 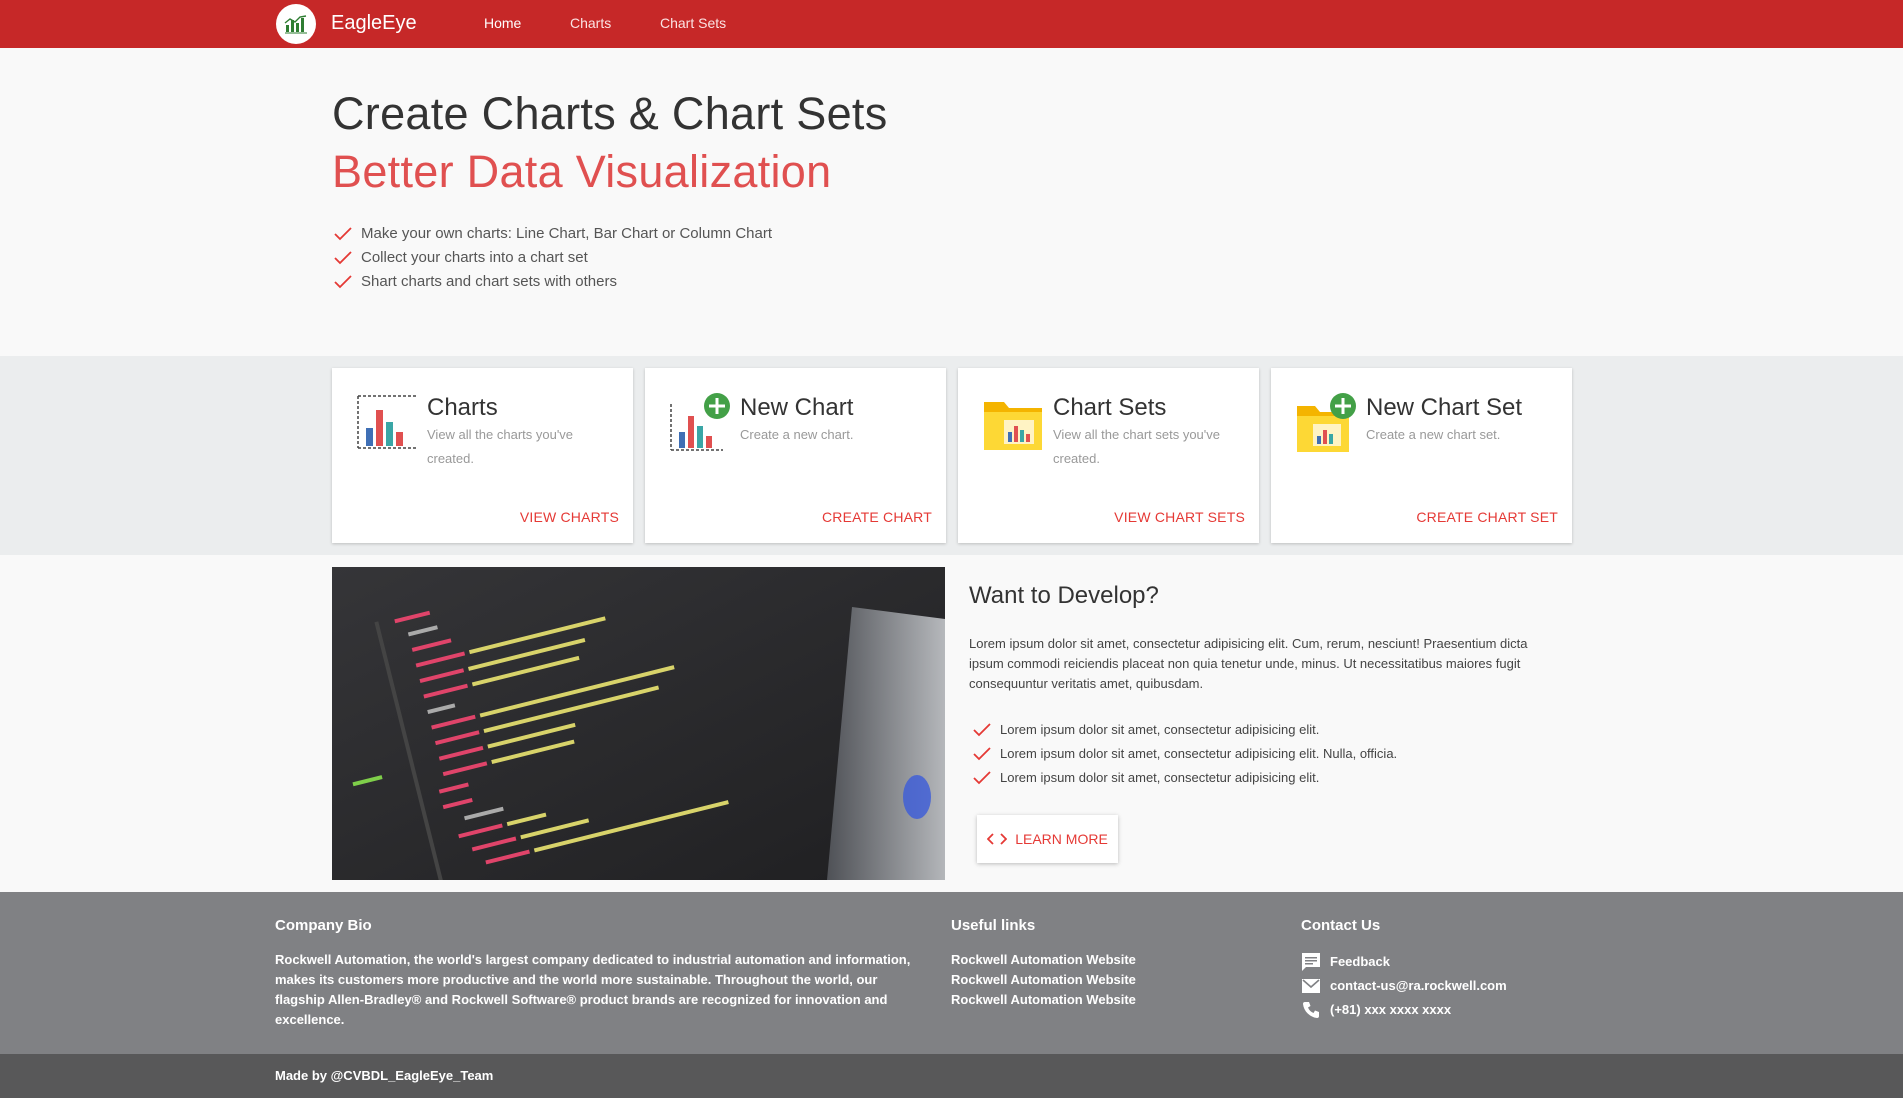 I want to click on feature-text: Collect your charts into a chart set, so click(x=474, y=257).